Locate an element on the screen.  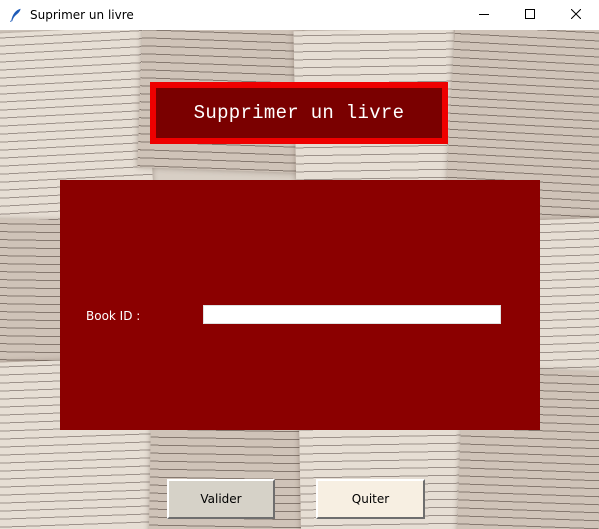
minimize-button is located at coordinates (484, 15).